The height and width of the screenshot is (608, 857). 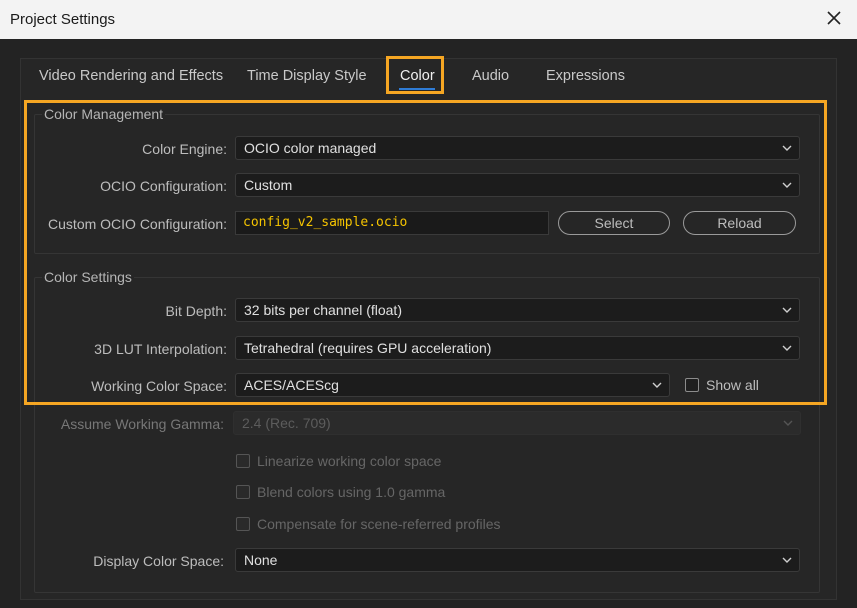 What do you see at coordinates (163, 186) in the screenshot?
I see `ocio-configuration-label: OCIO Configuration:` at bounding box center [163, 186].